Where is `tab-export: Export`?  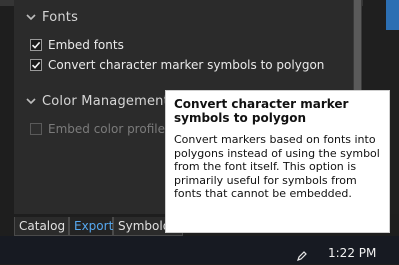 tab-export: Export is located at coordinates (91, 226).